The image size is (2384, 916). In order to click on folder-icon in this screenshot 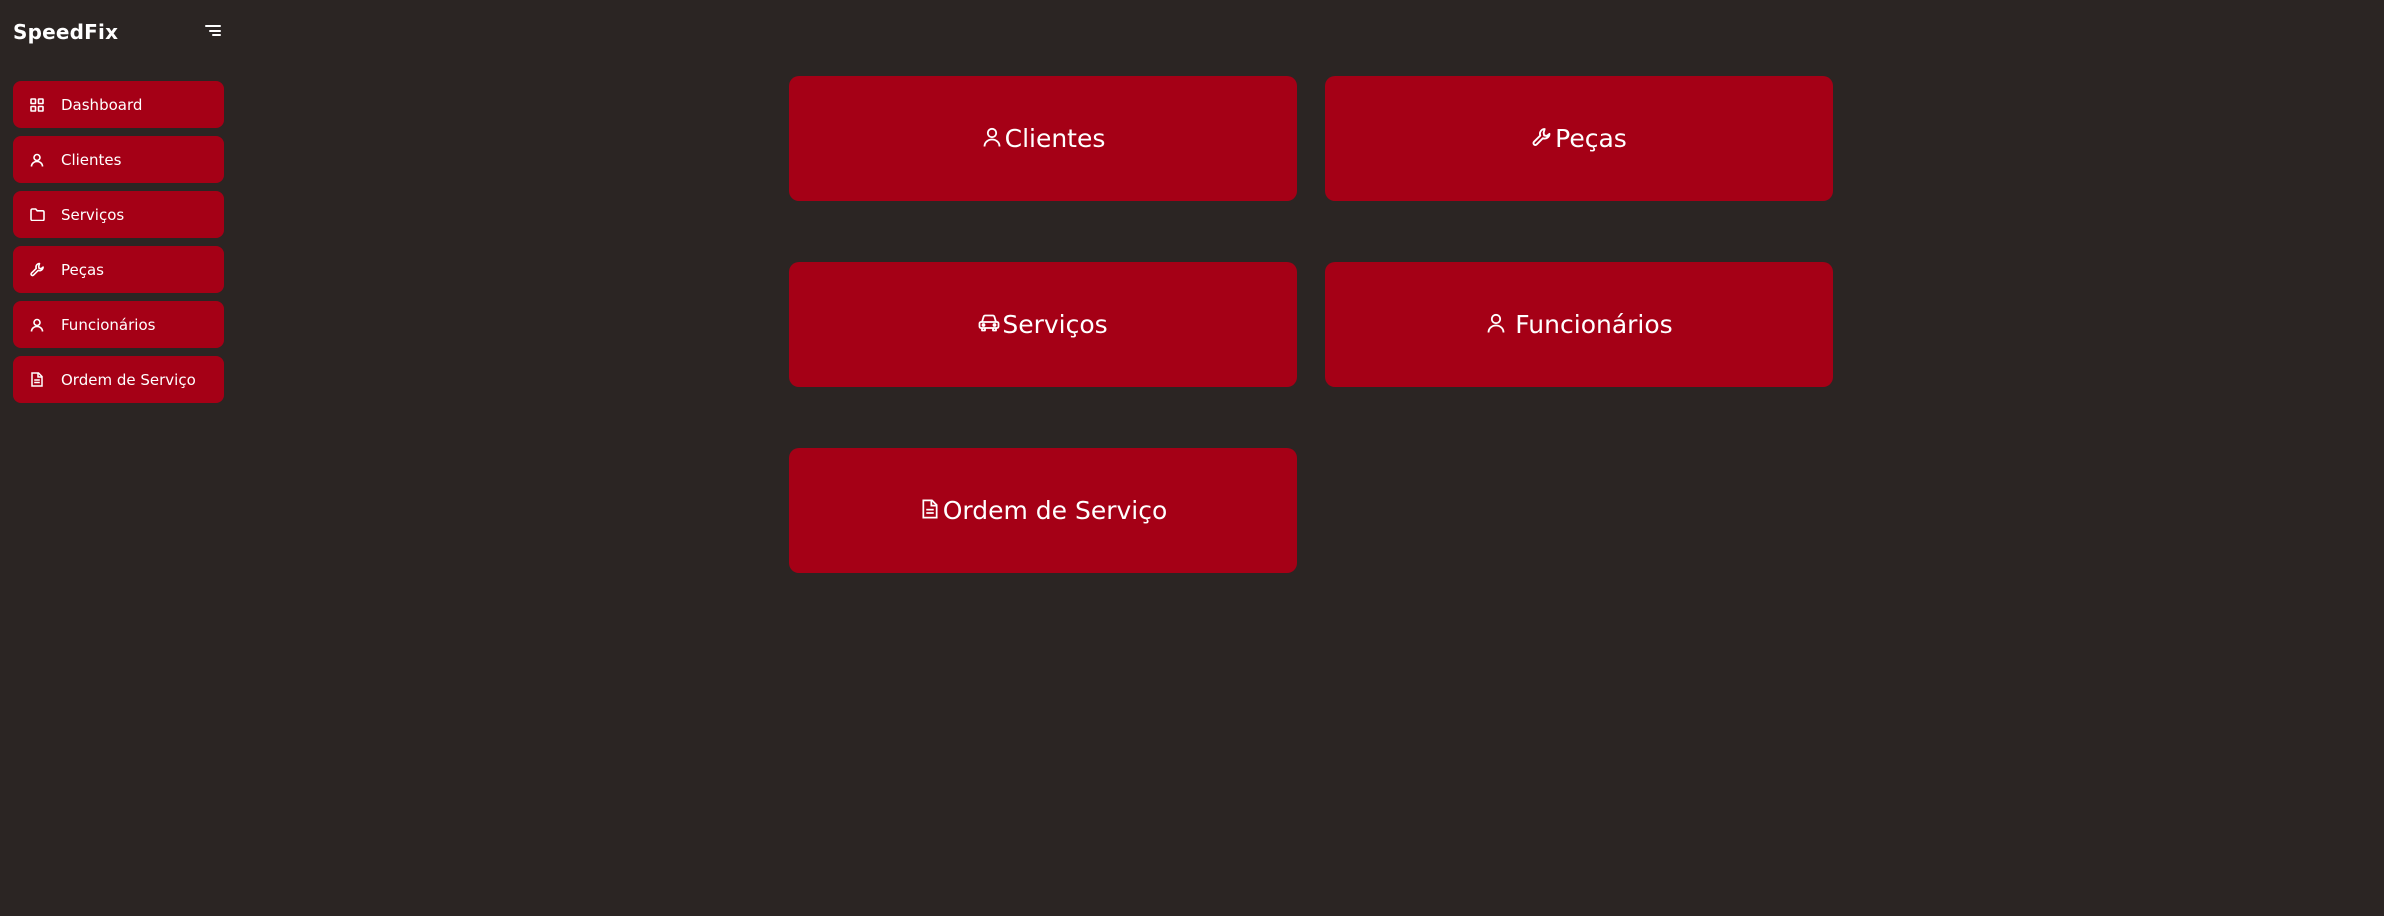, I will do `click(37, 215)`.